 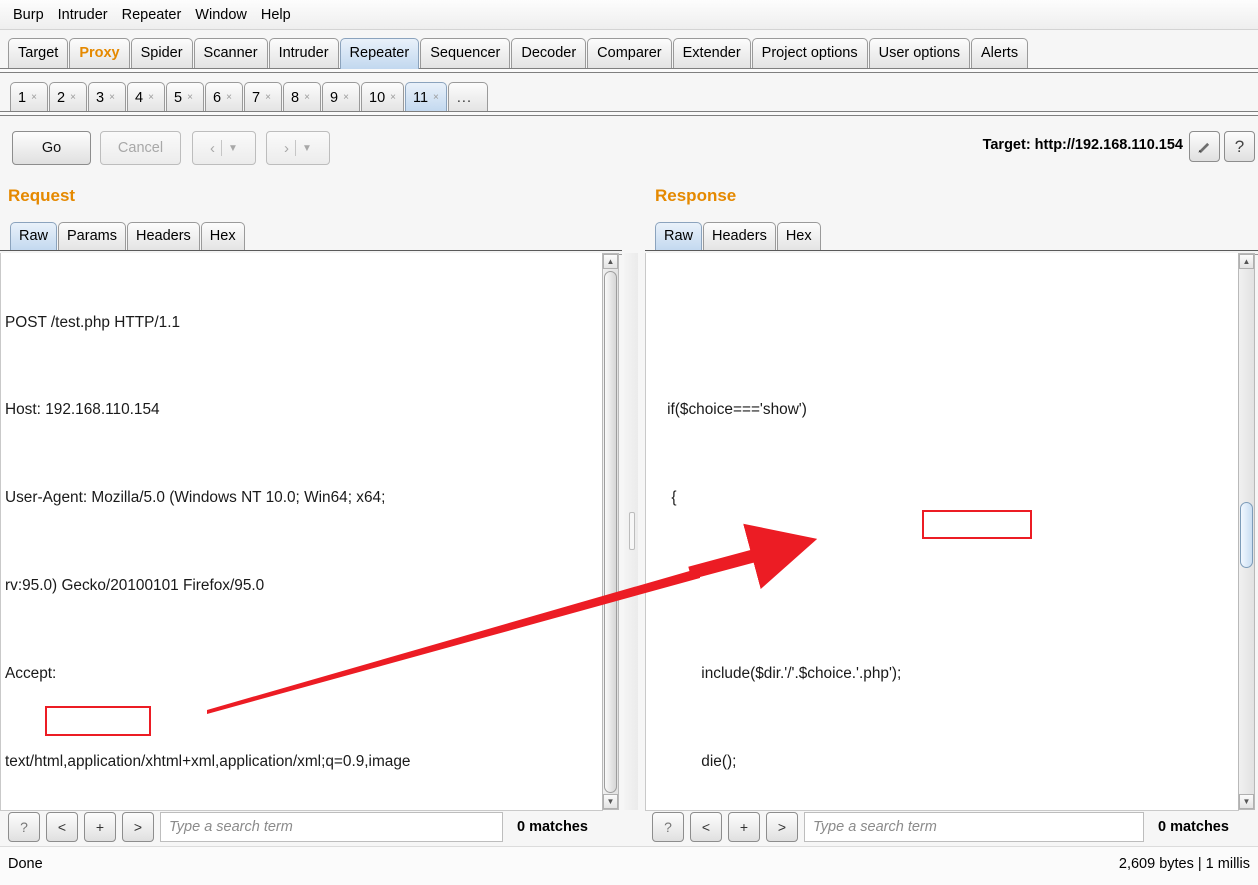 I want to click on response-tab-headers: Headers, so click(x=739, y=236).